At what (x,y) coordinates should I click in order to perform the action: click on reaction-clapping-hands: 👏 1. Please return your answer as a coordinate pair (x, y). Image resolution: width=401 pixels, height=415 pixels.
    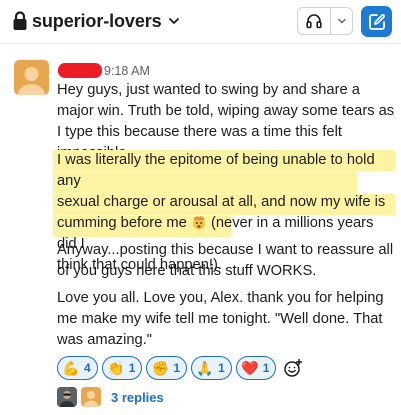
    Looking at the image, I should click on (122, 368).